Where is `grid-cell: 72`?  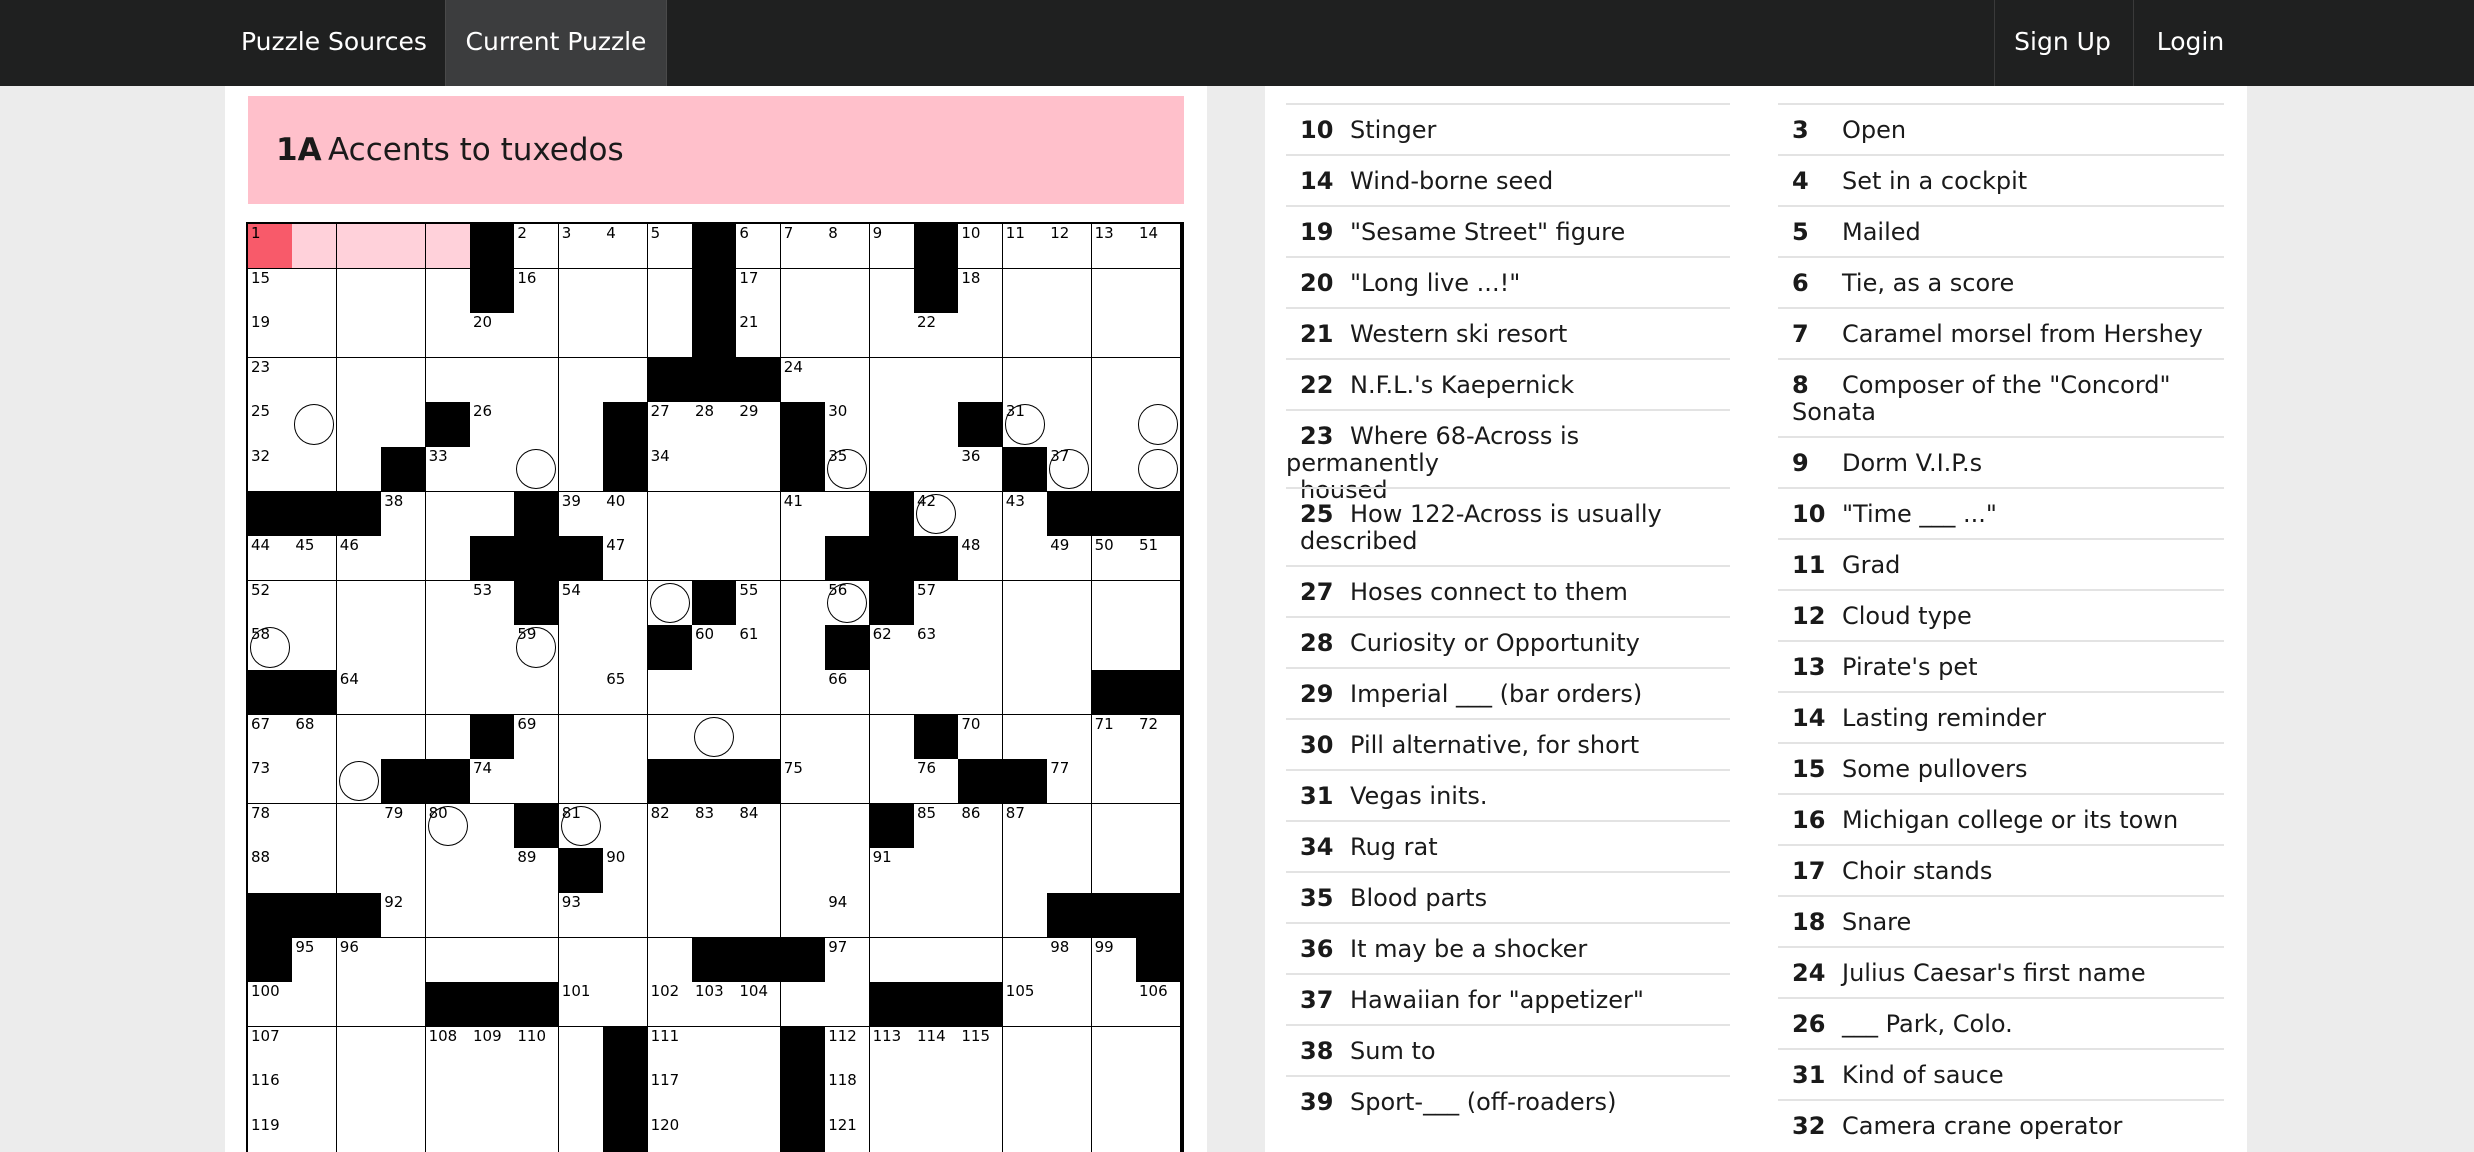
grid-cell: 72 is located at coordinates (1158, 737).